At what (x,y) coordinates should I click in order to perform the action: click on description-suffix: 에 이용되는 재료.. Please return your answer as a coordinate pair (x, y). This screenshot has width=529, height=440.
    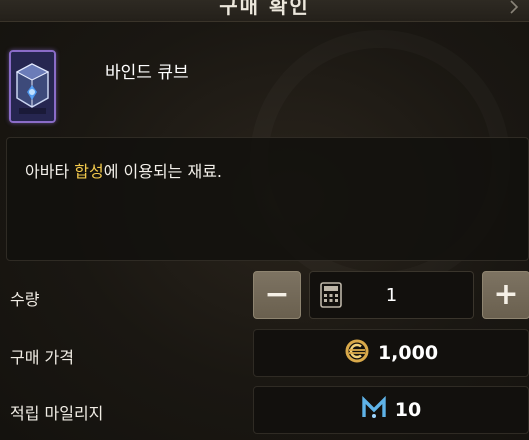
    Looking at the image, I should click on (163, 171).